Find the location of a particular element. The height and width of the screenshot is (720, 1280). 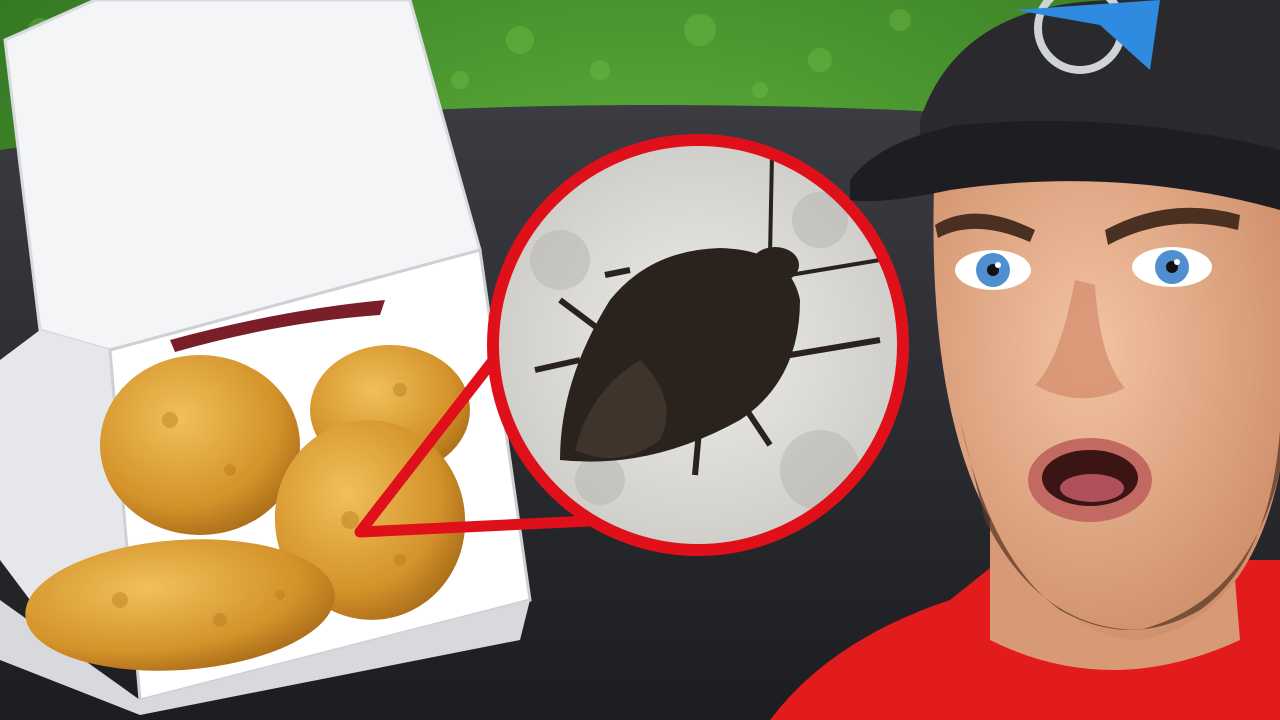

left-eye is located at coordinates (993, 270).